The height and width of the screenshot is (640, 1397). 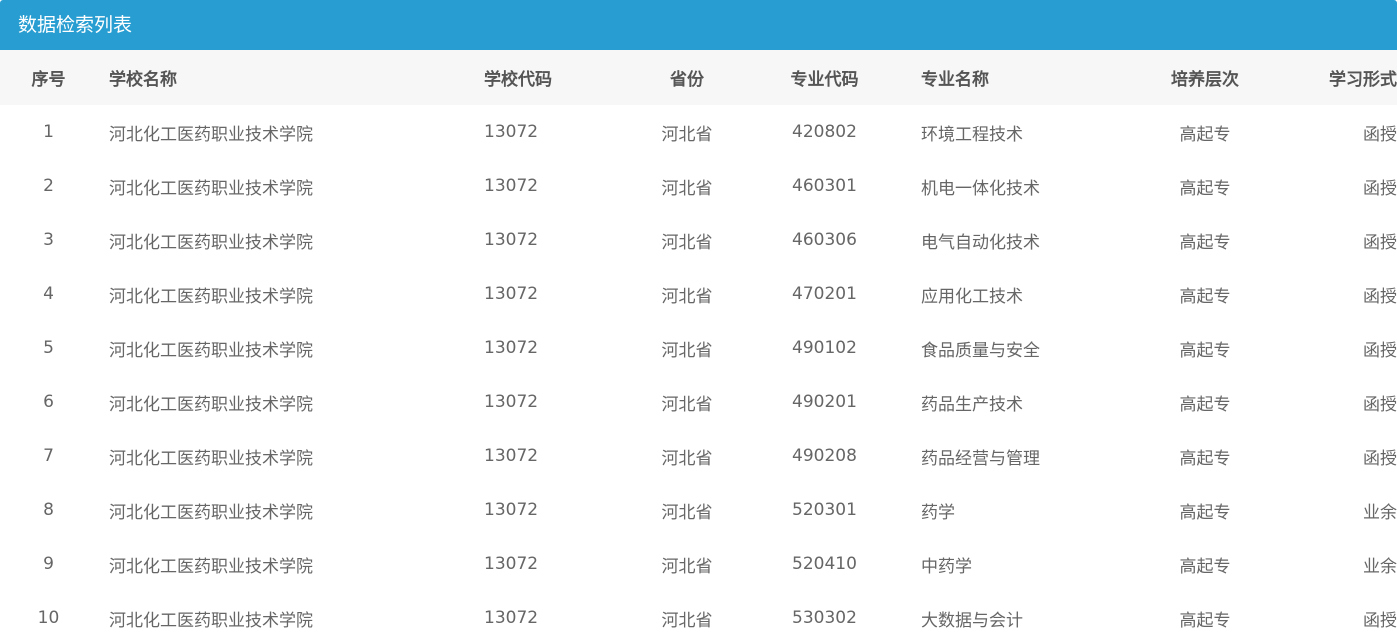 What do you see at coordinates (824, 80) in the screenshot?
I see `col-header-major-code: 专业代码` at bounding box center [824, 80].